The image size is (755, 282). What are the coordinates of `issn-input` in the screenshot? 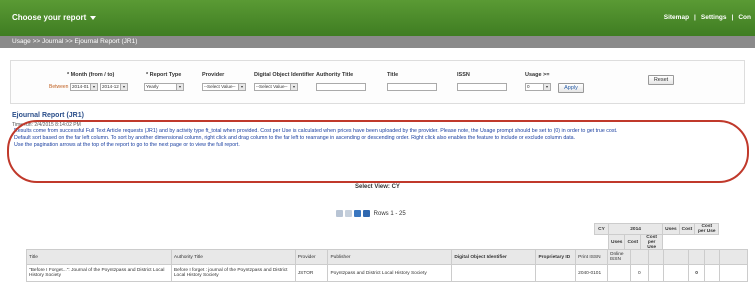 It's located at (482, 87).